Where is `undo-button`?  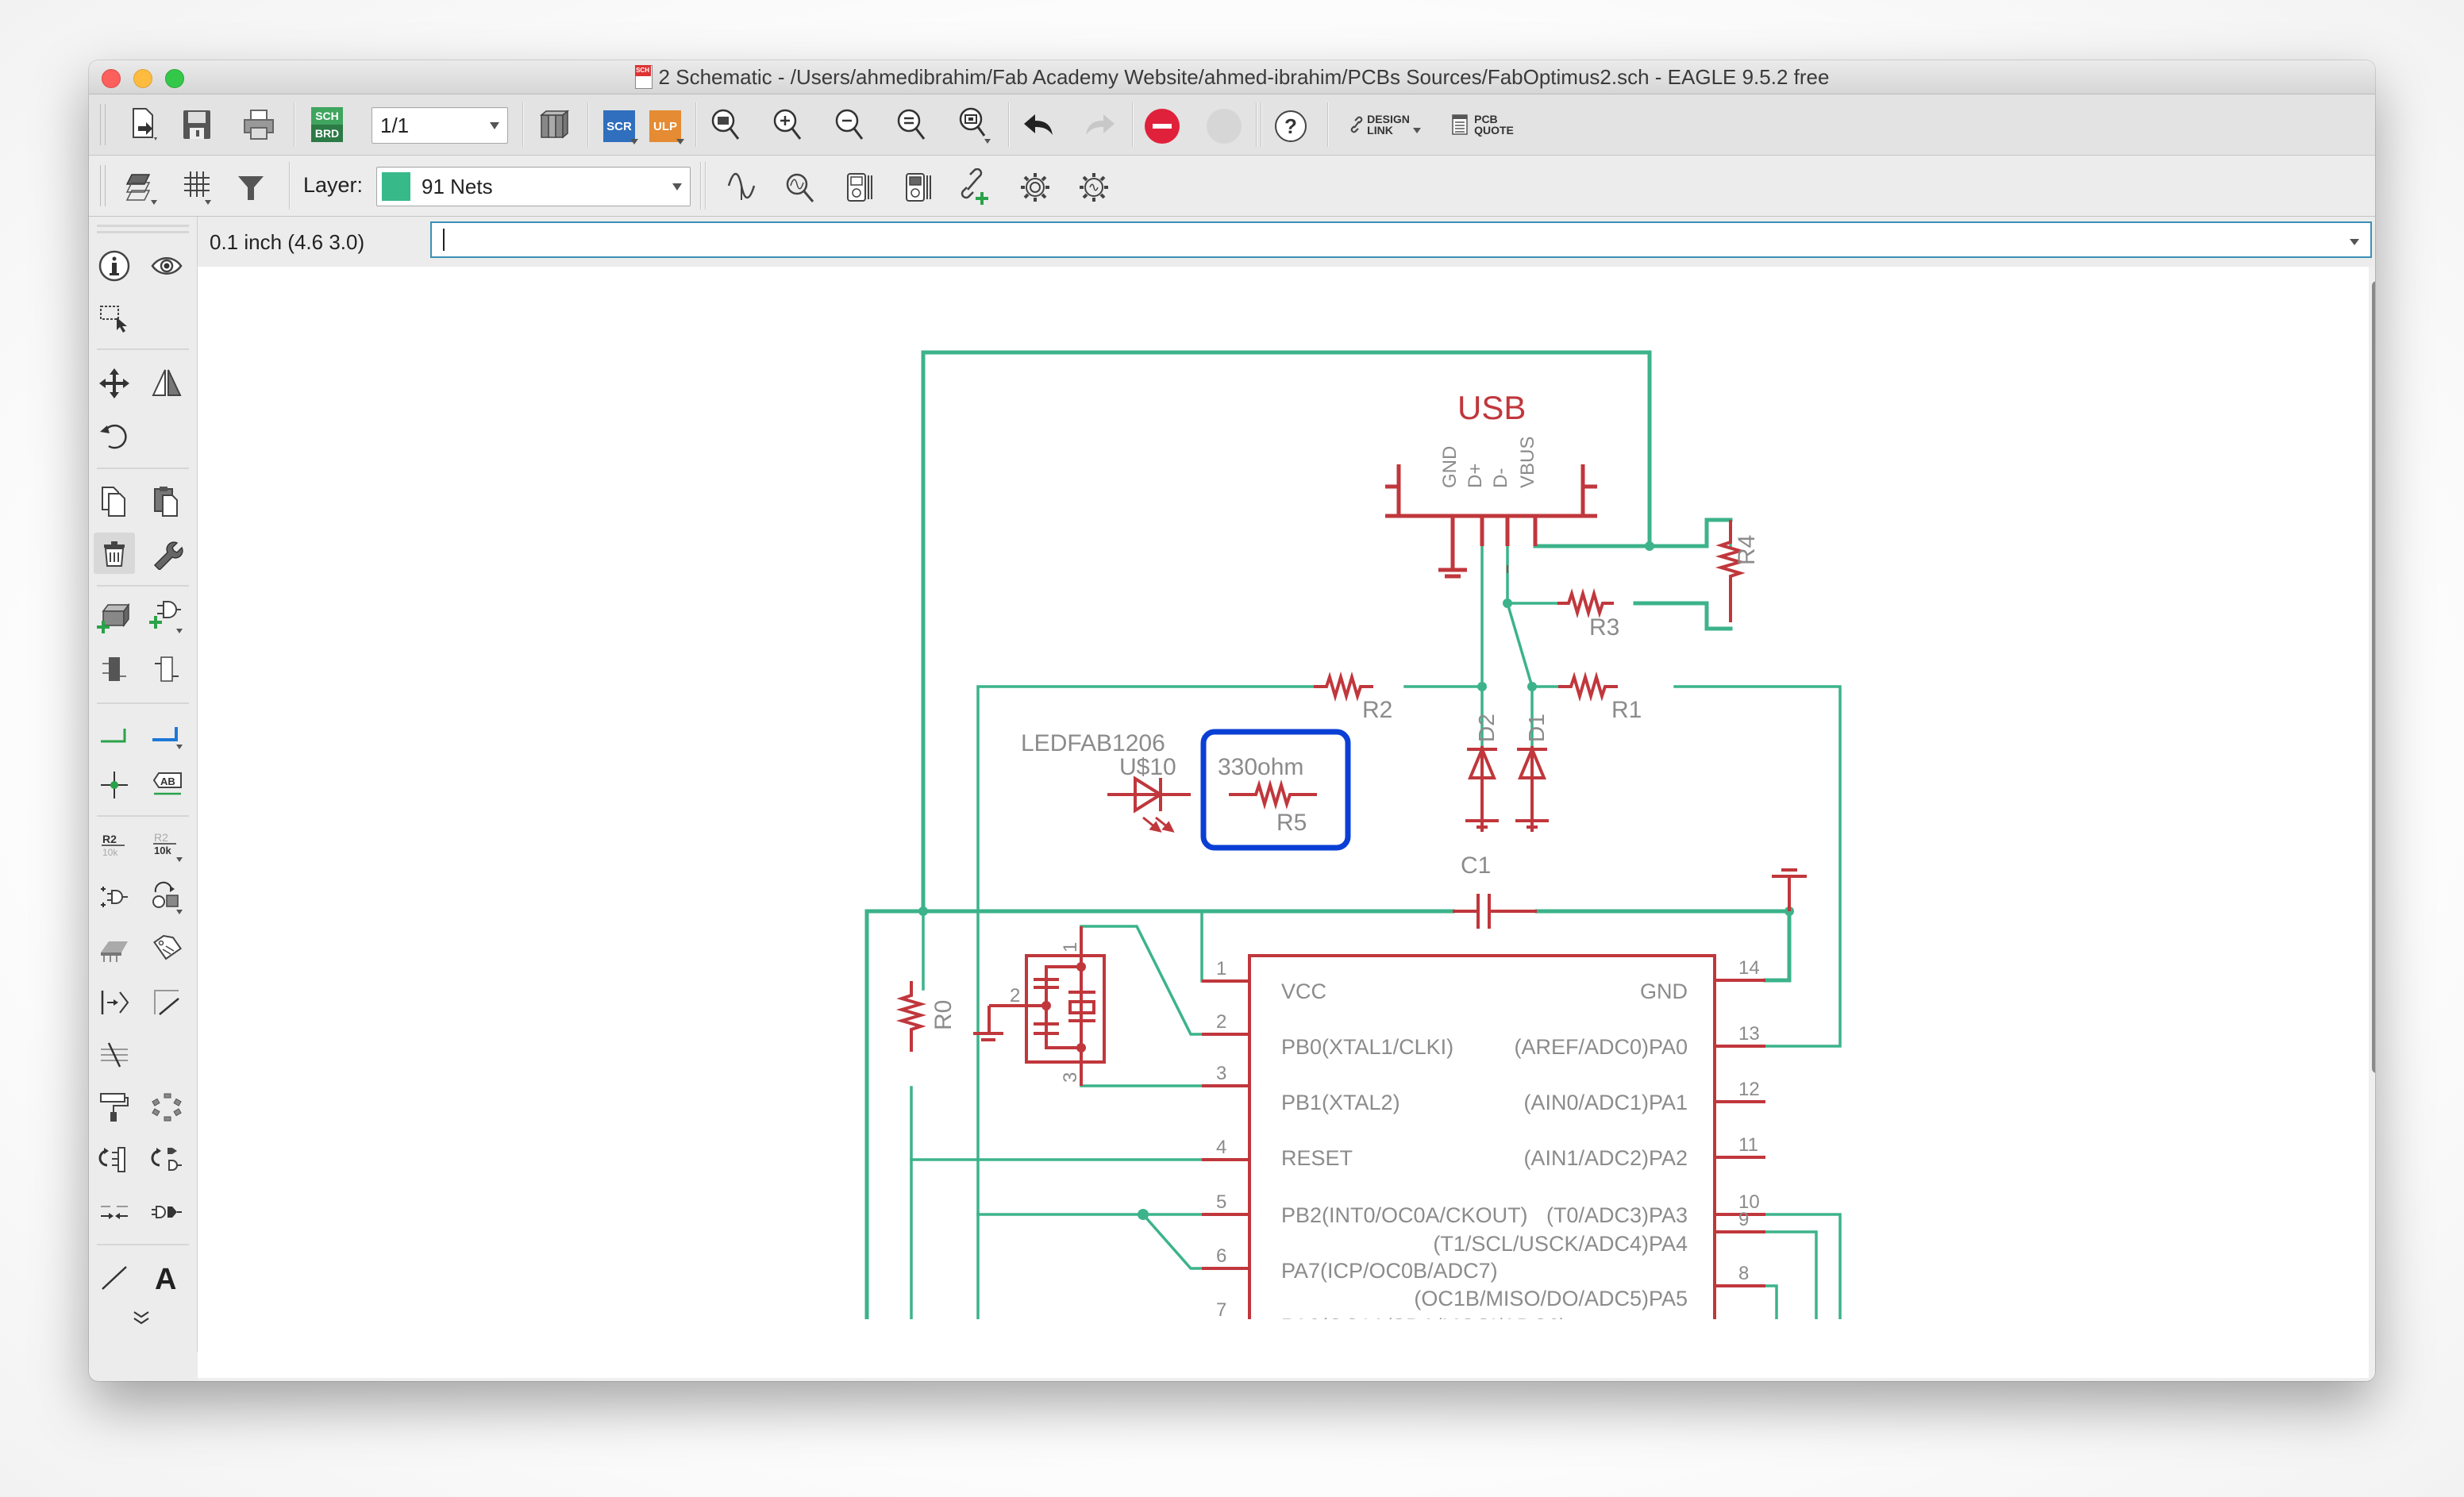 undo-button is located at coordinates (1038, 125).